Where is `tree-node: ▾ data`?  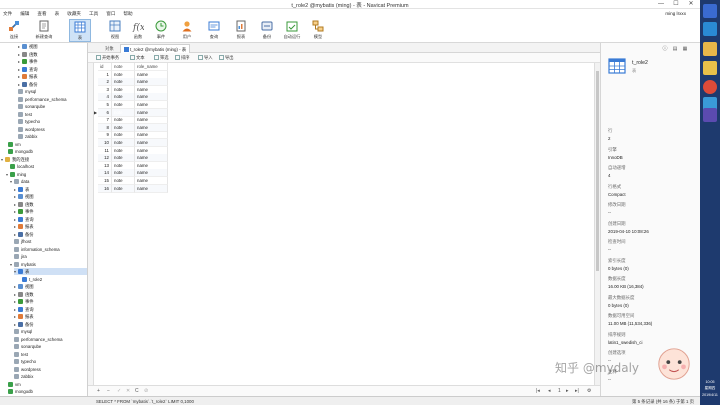
tree-node: ▾ data is located at coordinates (19, 181).